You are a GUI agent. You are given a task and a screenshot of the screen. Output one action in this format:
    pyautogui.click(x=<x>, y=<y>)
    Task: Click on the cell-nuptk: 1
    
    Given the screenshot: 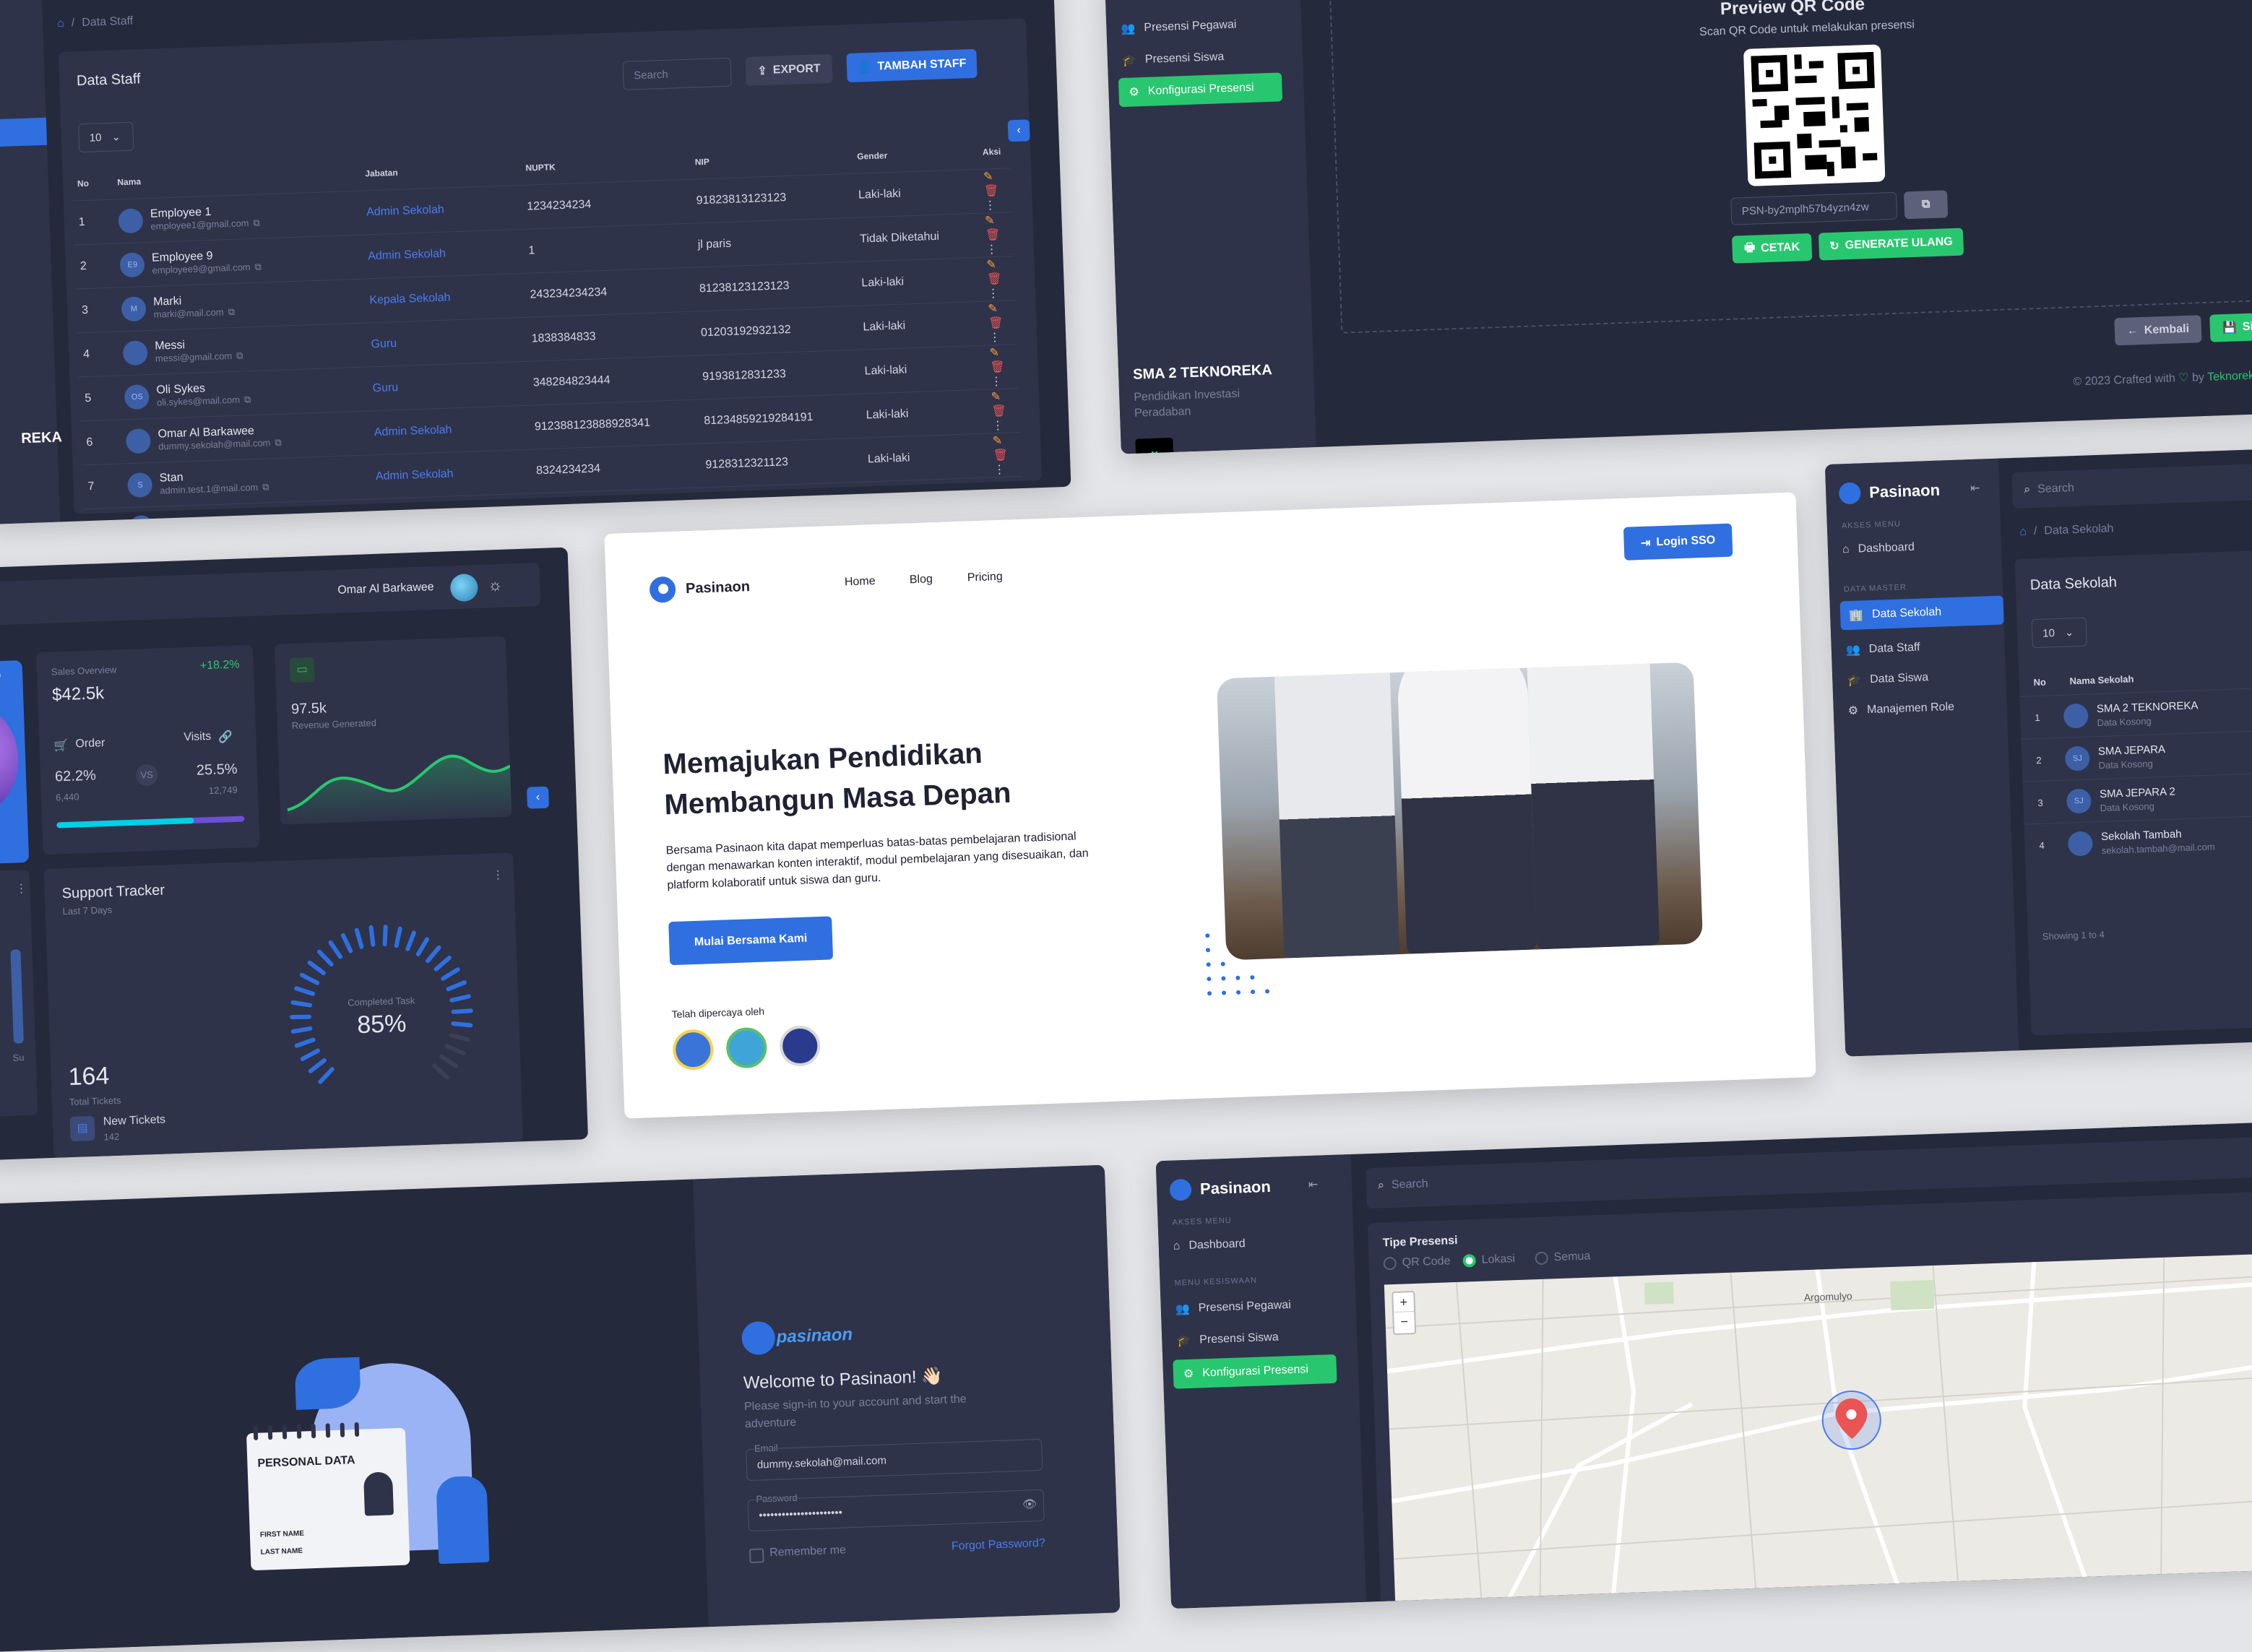 What is the action you would take?
    pyautogui.click(x=531, y=250)
    